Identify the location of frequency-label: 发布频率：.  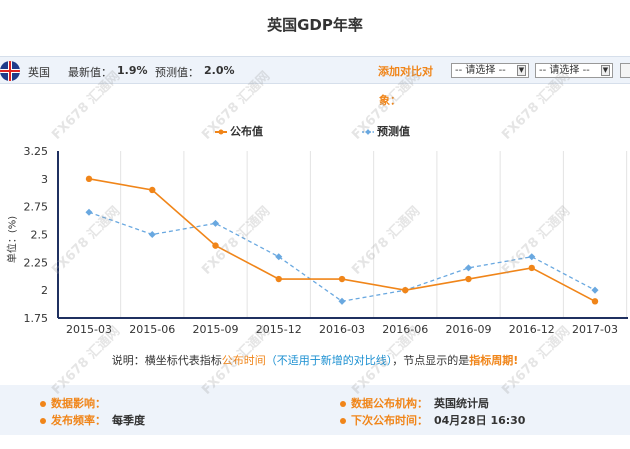
(78, 420).